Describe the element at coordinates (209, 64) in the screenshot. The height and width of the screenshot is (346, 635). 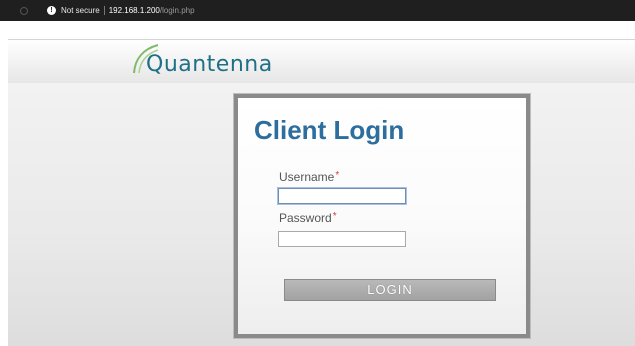
I see `logo-text: Quantenna` at that location.